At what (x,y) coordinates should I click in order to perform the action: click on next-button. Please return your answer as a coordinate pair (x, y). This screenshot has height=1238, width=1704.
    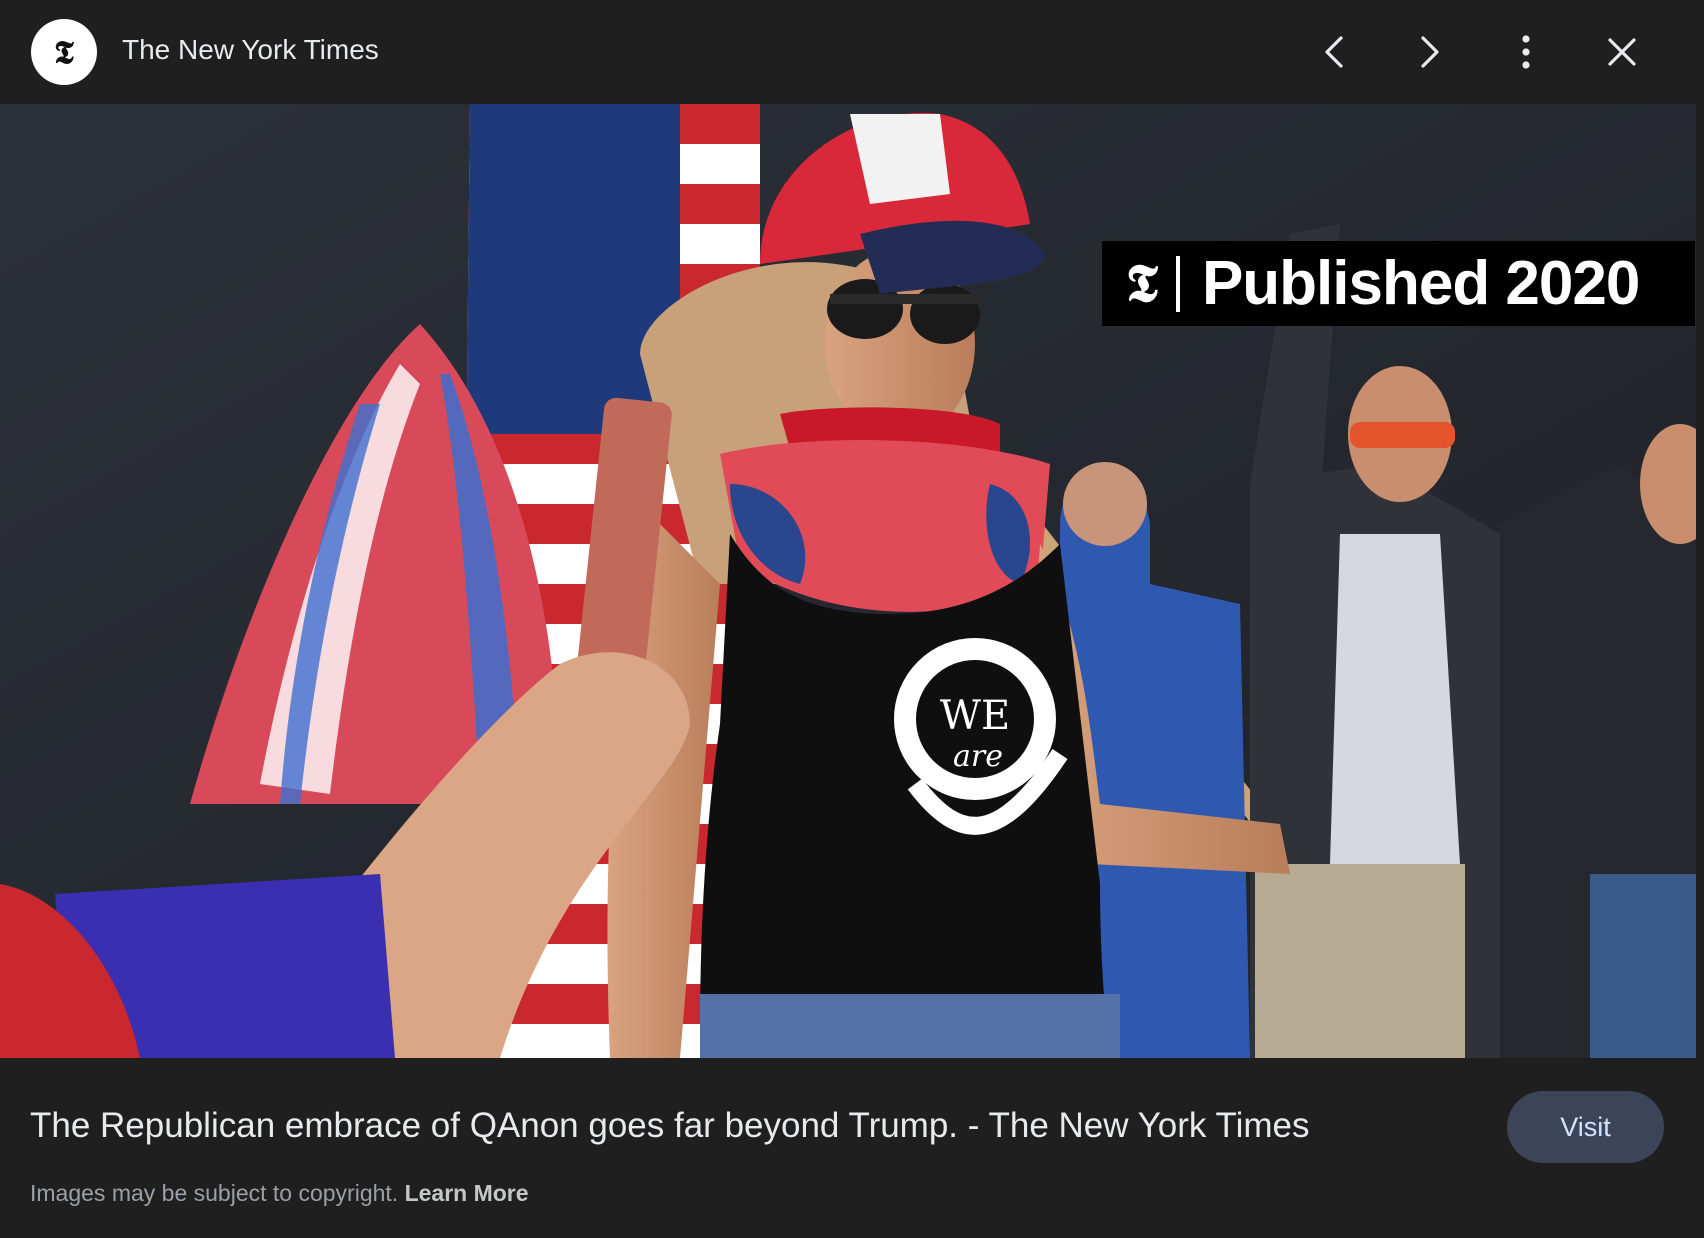
    Looking at the image, I should click on (1430, 52).